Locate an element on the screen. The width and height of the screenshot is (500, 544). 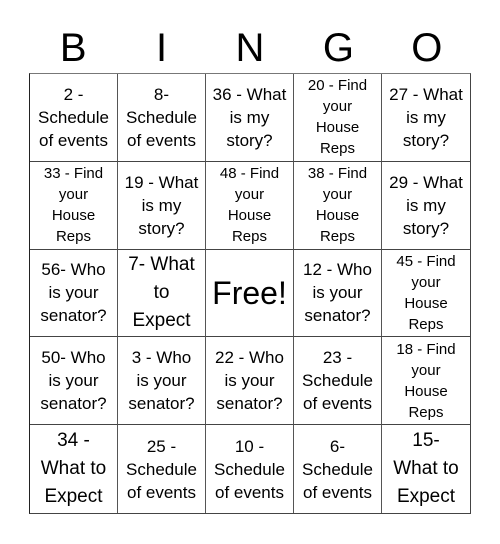
bingo-cell-text: 2 - Schedule of events is located at coordinates (73, 117).